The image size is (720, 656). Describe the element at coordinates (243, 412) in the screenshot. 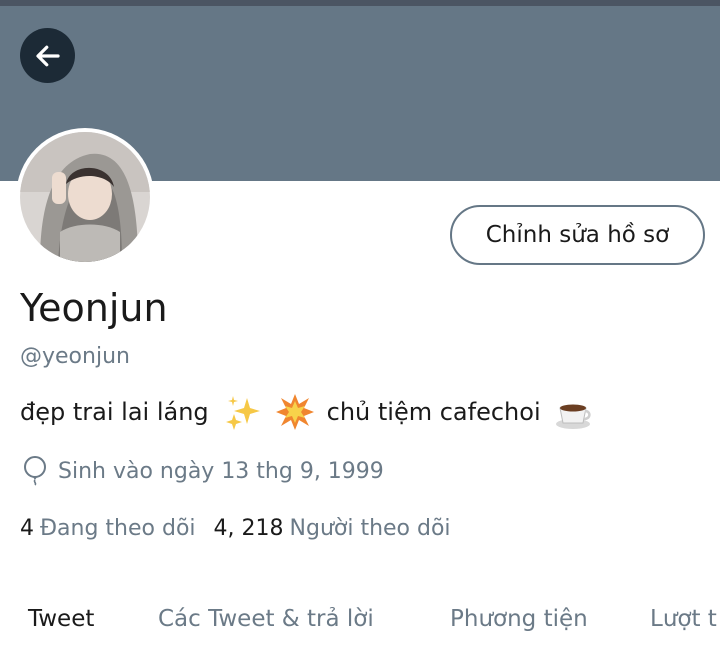

I see `sparkles-icon` at that location.